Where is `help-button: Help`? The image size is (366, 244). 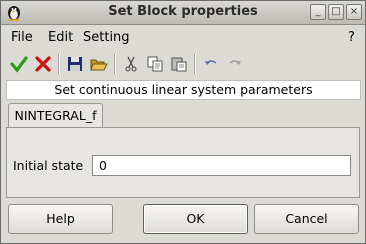 help-button: Help is located at coordinates (60, 219).